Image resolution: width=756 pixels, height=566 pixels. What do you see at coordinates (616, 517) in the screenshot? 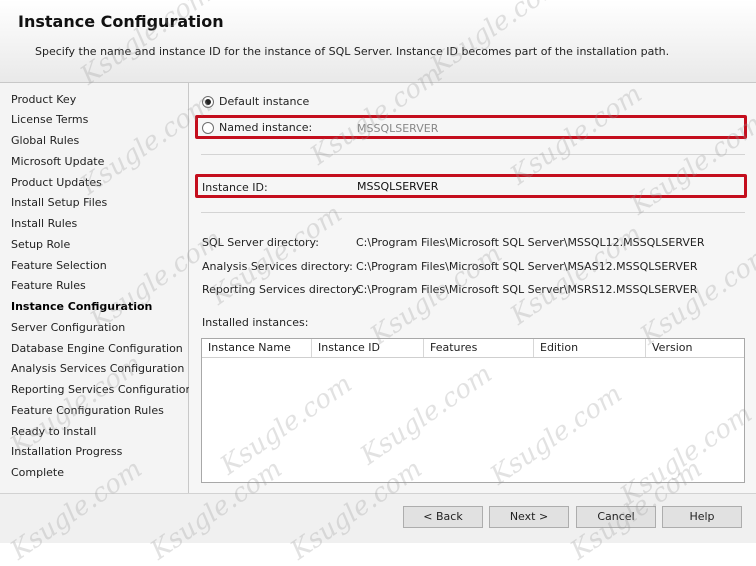
I see `cancel-button: Cancel` at bounding box center [616, 517].